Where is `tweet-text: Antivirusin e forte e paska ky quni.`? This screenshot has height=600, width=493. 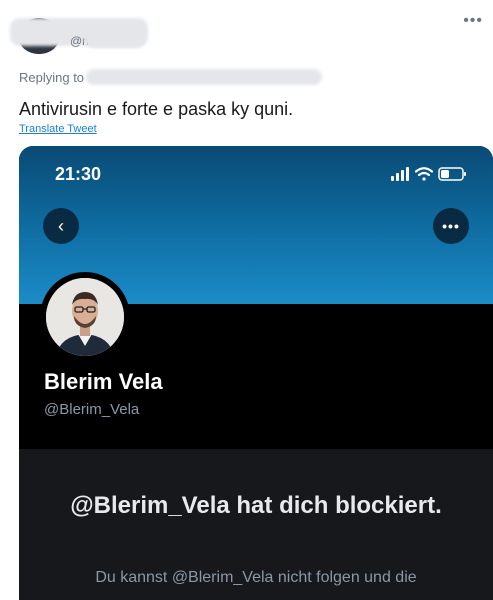
tweet-text: Antivirusin e forte e paska ky quni. is located at coordinates (156, 109).